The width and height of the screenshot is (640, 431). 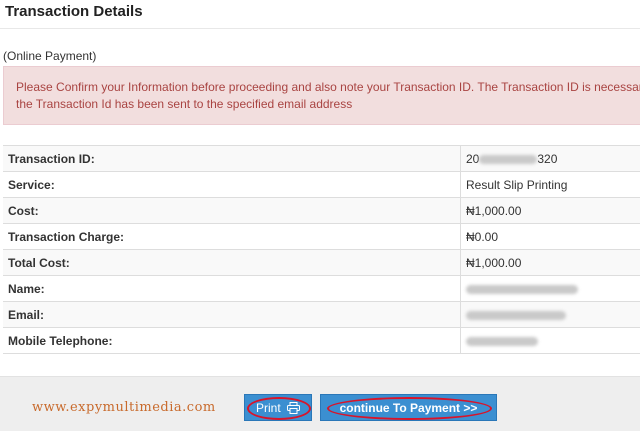 I want to click on page-title: Transaction Details, so click(x=74, y=11).